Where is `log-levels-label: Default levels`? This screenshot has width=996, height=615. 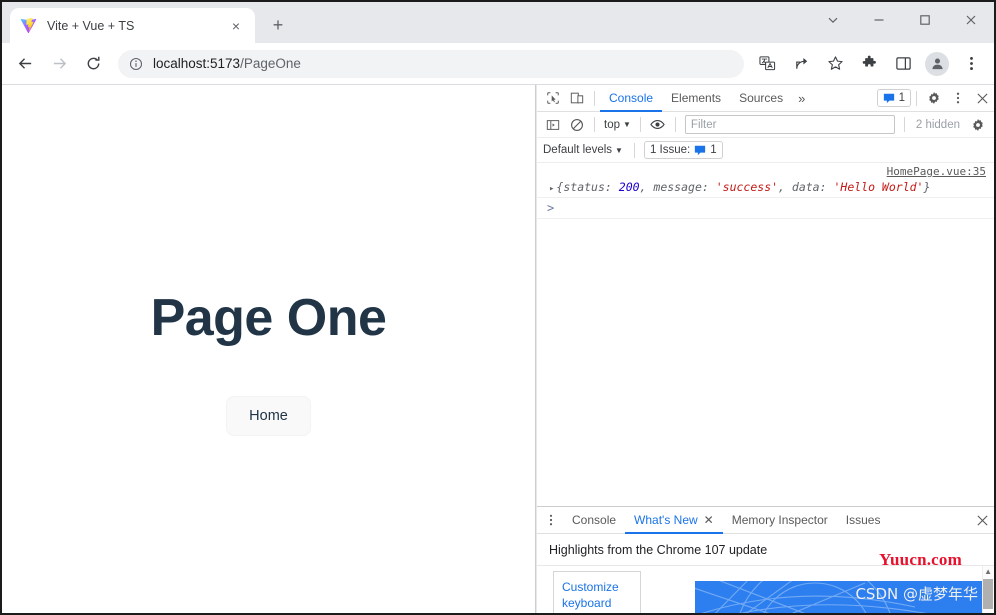
log-levels-label: Default levels is located at coordinates (578, 150).